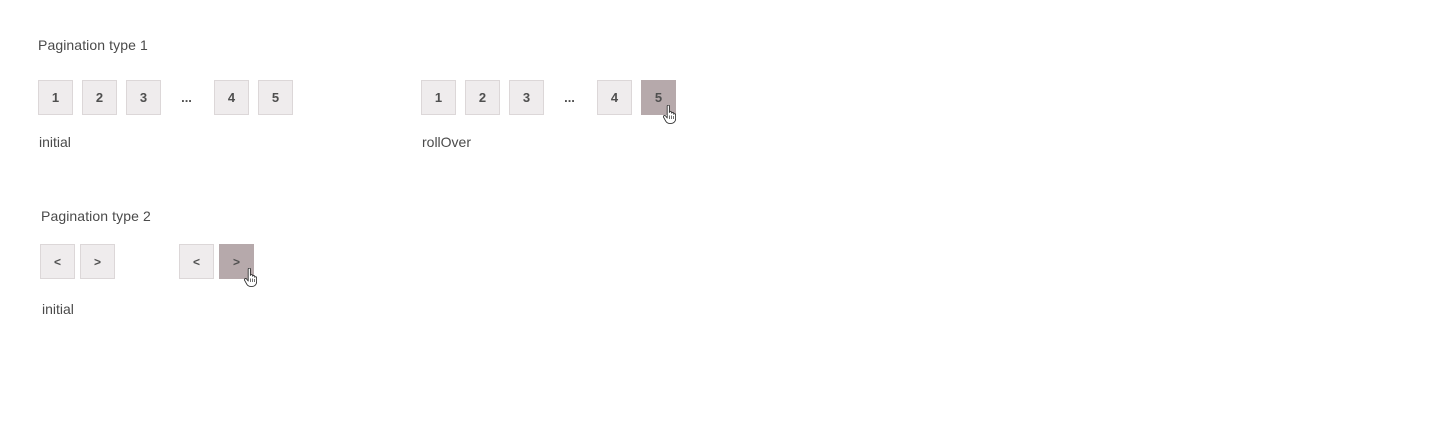 This screenshot has height=439, width=1440. I want to click on pagination-type-2-initial: < >, so click(80, 261).